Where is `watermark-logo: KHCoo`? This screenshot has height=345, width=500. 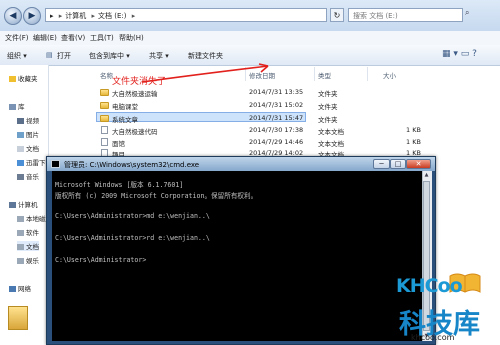
watermark-logo: KHCoo is located at coordinates (429, 286).